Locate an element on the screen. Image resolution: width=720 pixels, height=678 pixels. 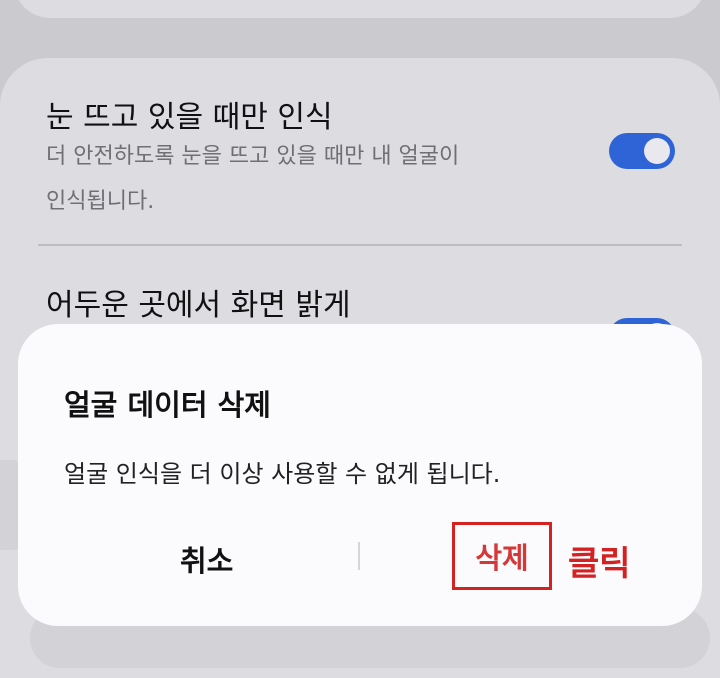
brighten-title: 어두운 곳에서 화면 밝게 is located at coordinates (198, 305).